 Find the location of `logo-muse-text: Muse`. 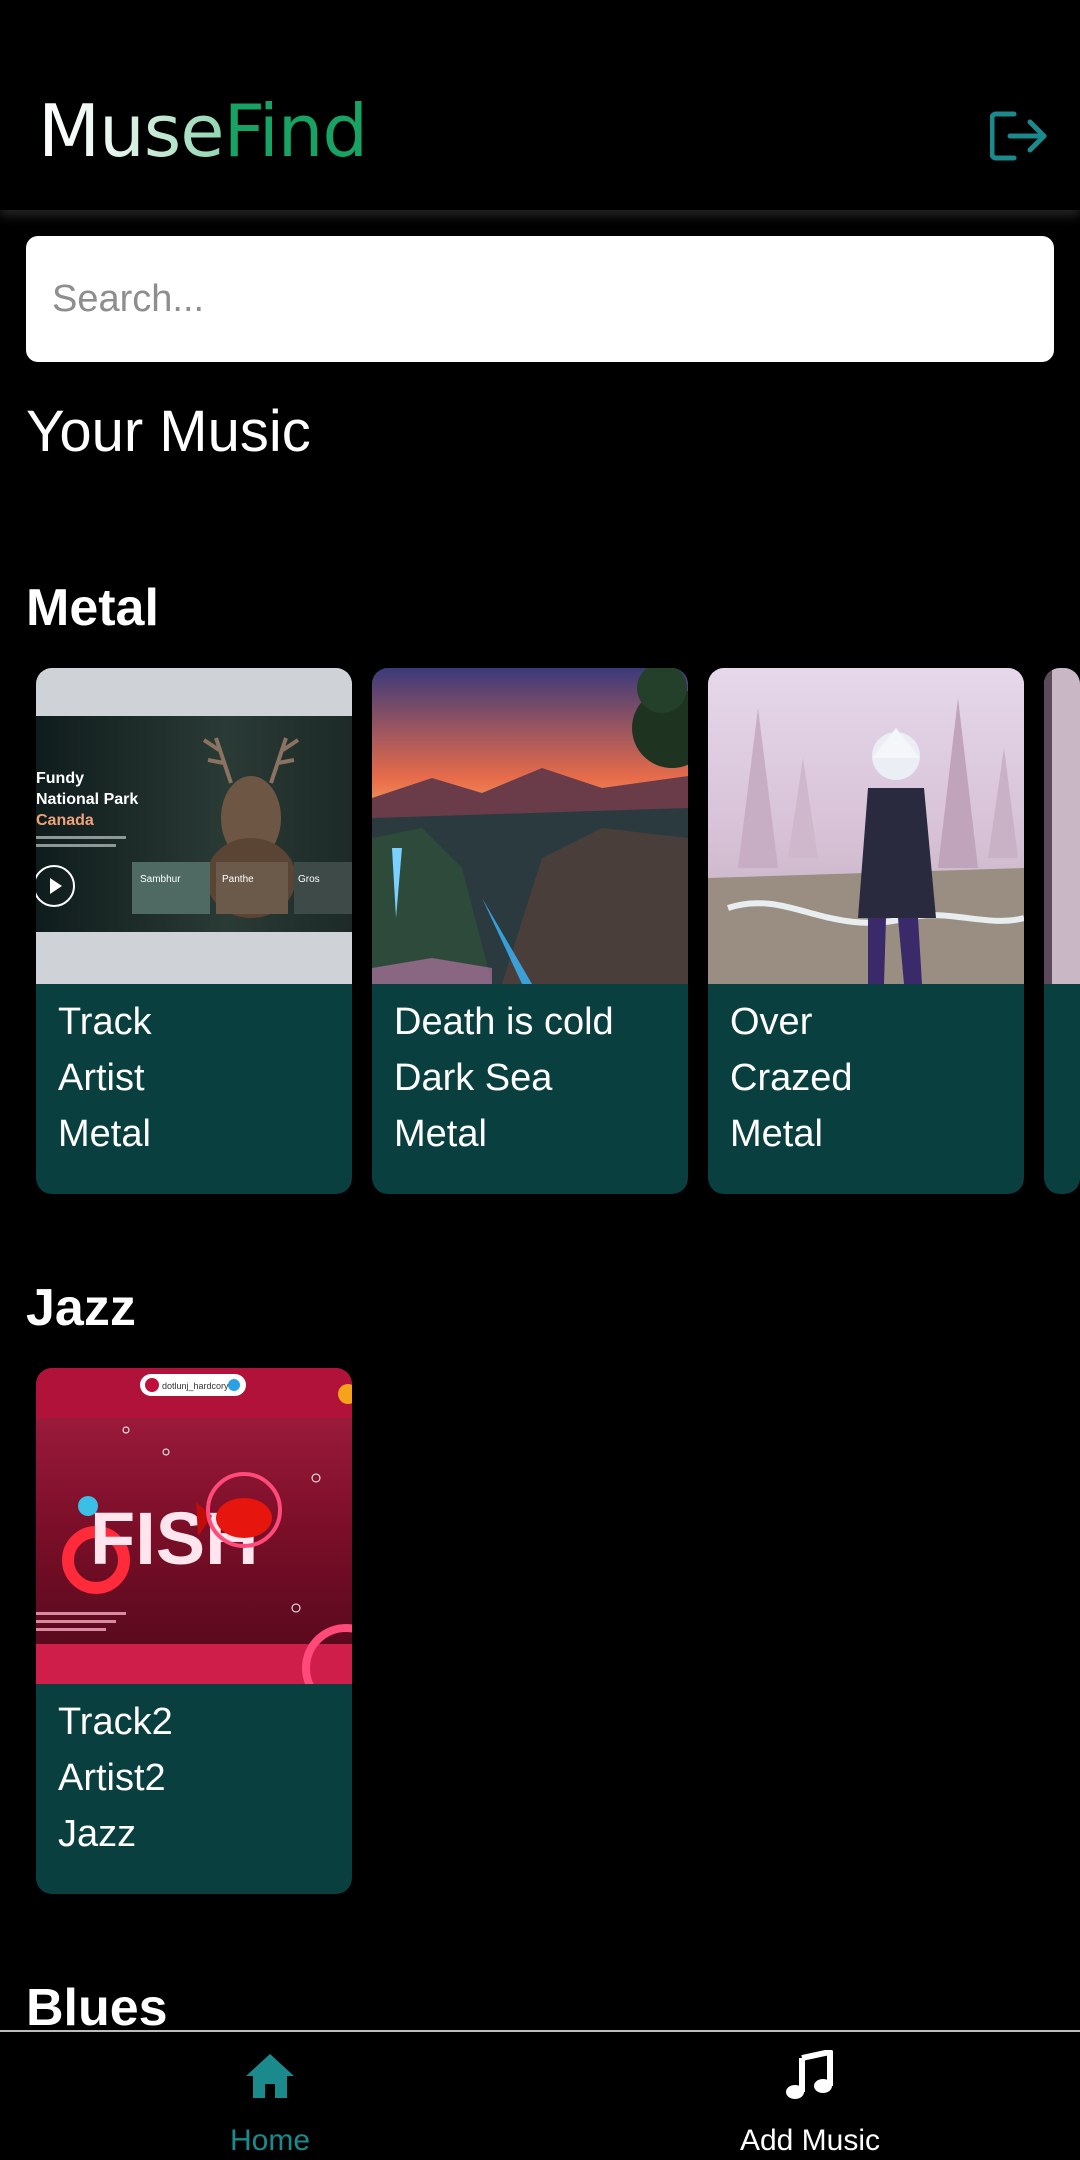

logo-muse-text: Muse is located at coordinates (131, 131).